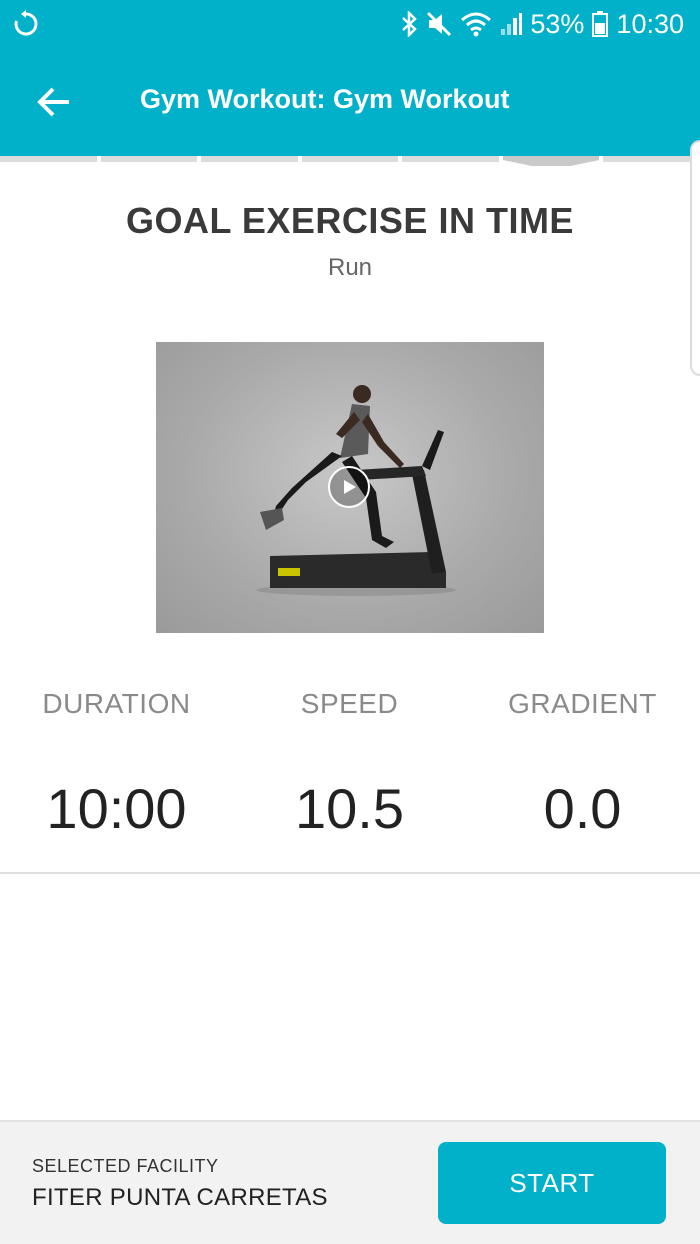 Image resolution: width=700 pixels, height=1244 pixels. I want to click on page-title: Gym Workout, so click(325, 99).